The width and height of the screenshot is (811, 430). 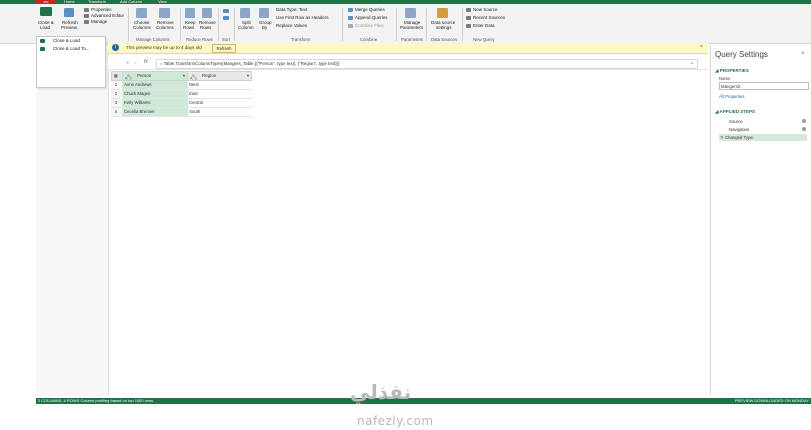 I want to click on group-label-combine: Combine, so click(x=369, y=39).